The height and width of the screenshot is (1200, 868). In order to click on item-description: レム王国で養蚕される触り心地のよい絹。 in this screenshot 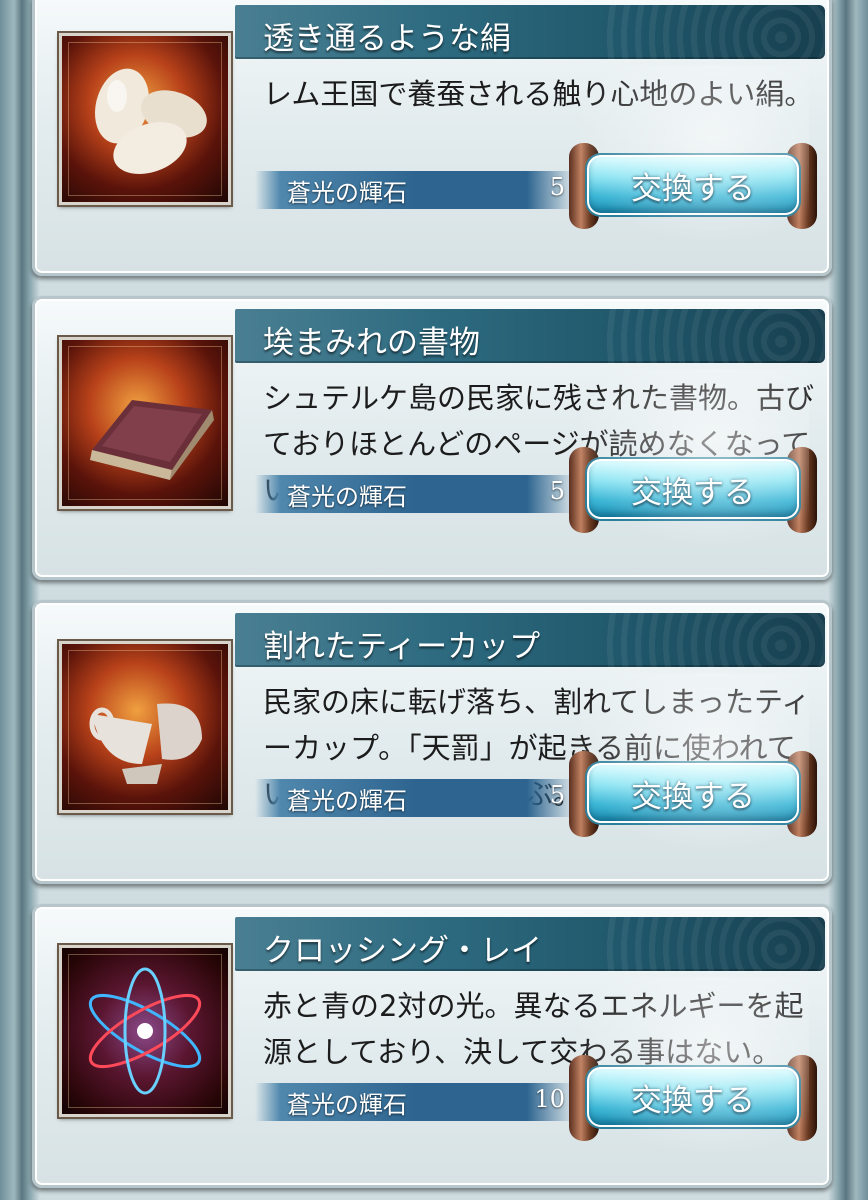, I will do `click(538, 94)`.